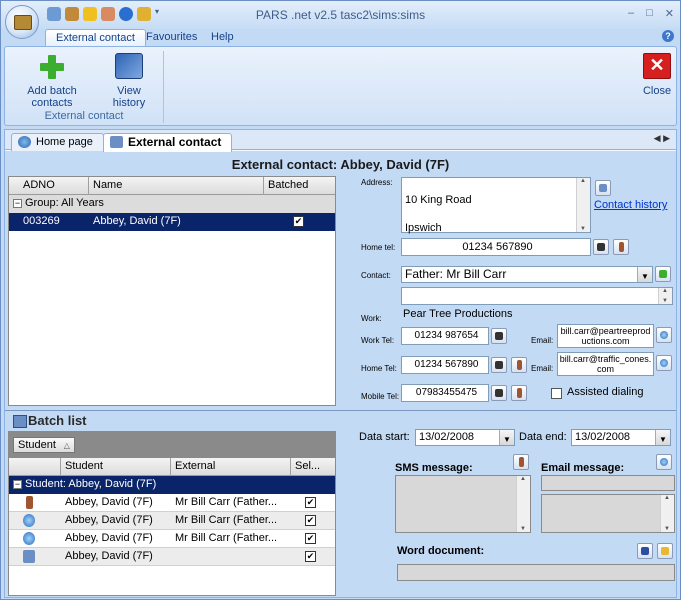 This screenshot has height=600, width=681. Describe the element at coordinates (129, 81) in the screenshot. I see `view-history-button: View history` at that location.